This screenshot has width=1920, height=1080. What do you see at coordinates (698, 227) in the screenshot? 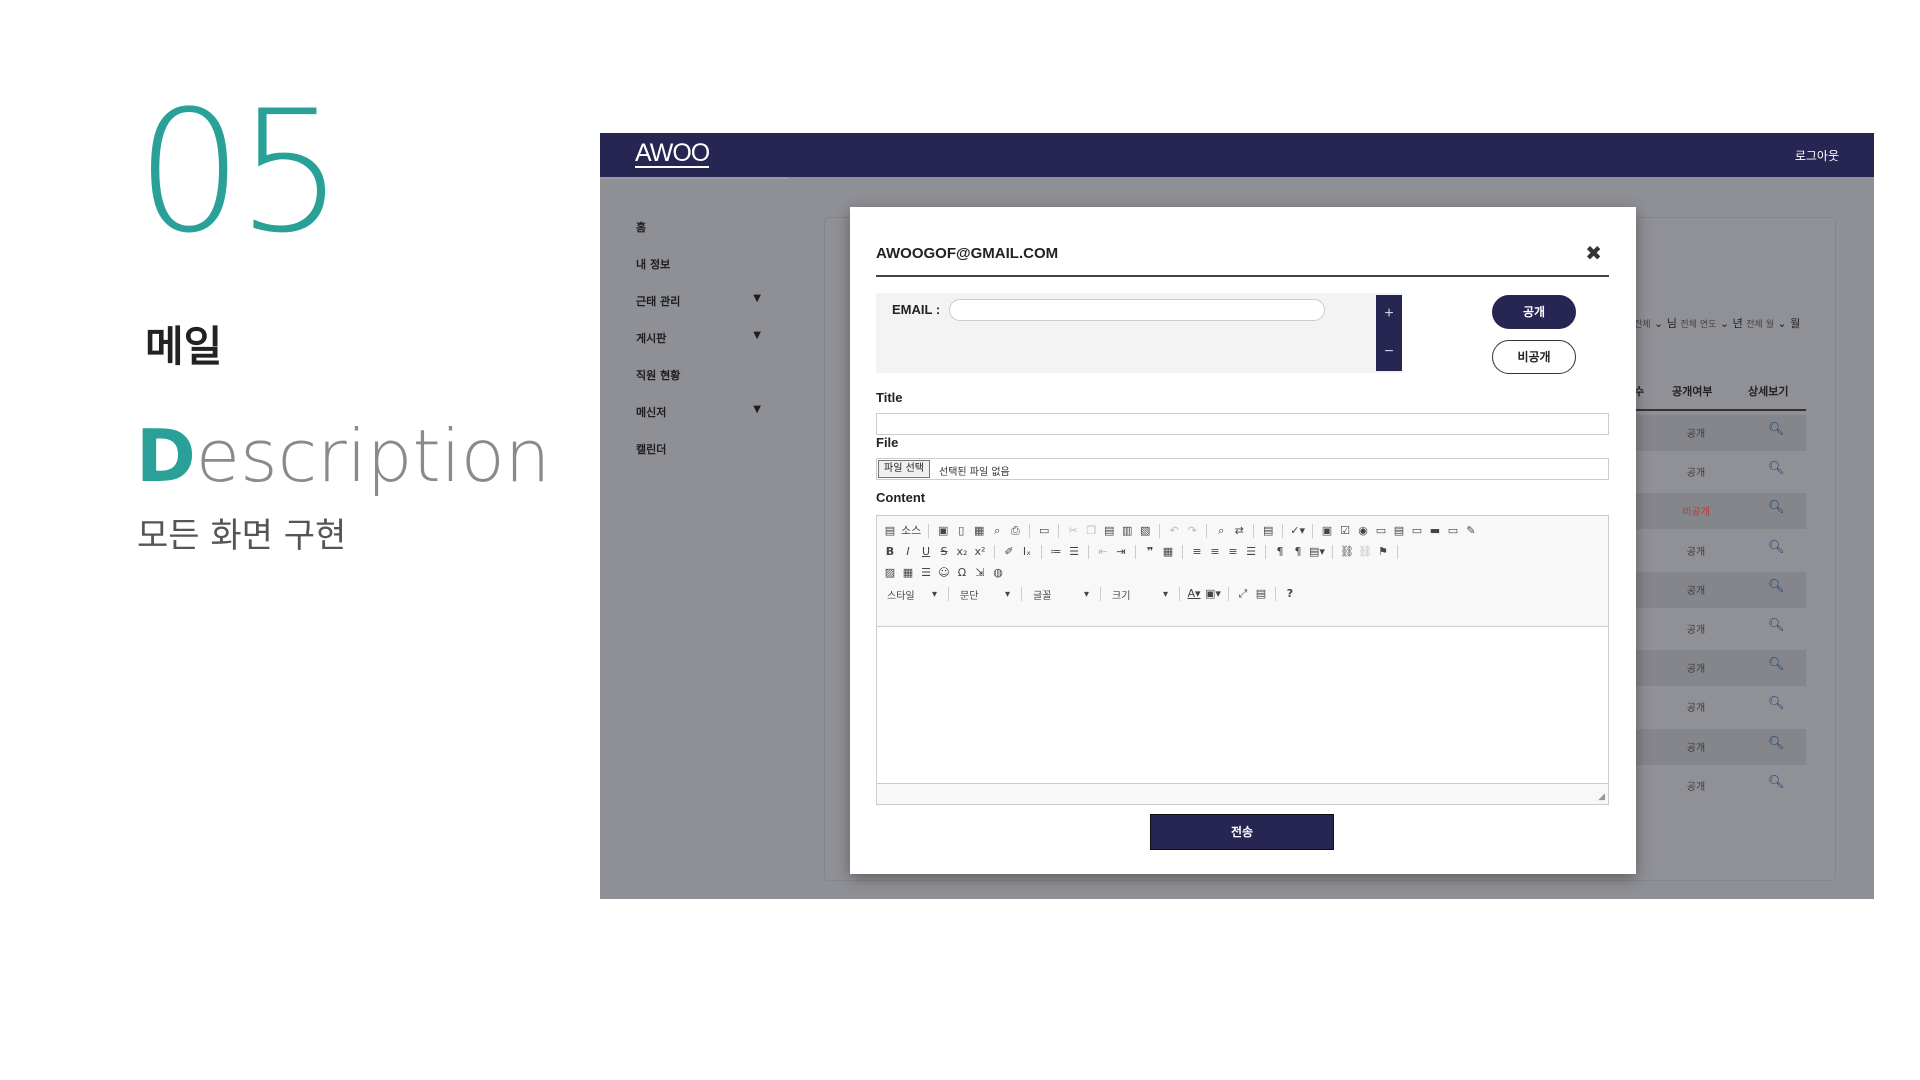
I see `sidebar-item-home: 홈` at bounding box center [698, 227].